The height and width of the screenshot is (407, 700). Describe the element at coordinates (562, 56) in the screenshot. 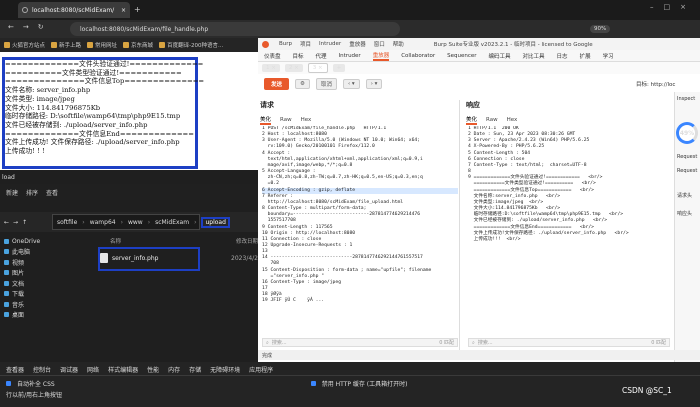

I see `tab-9: 日志` at that location.